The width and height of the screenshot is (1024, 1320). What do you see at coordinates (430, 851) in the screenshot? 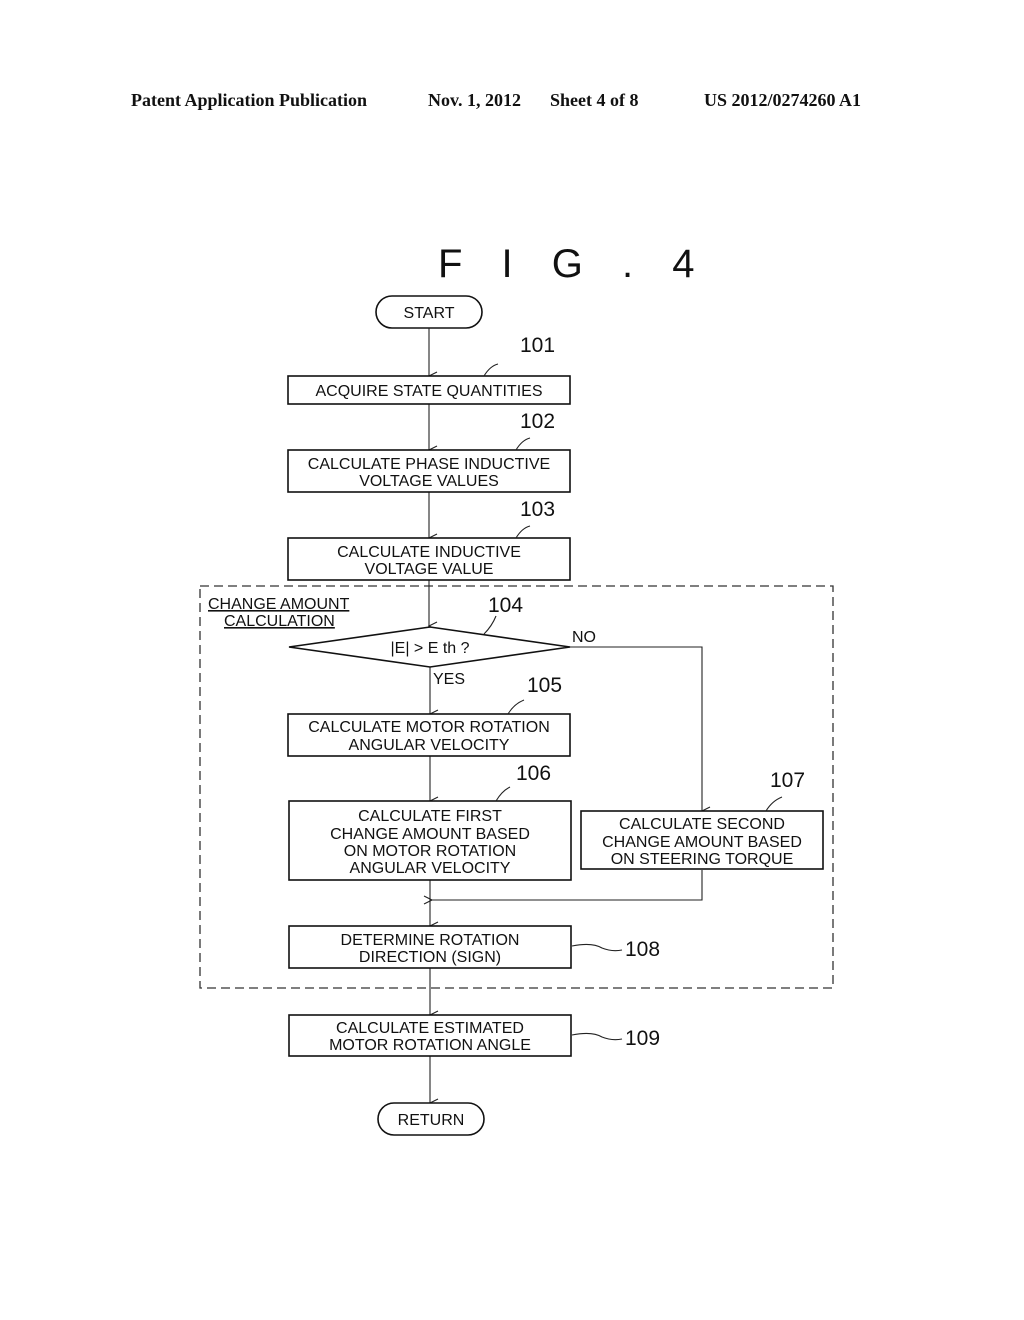
I see `step-106-text-3: ON MOTOR ROTATION` at bounding box center [430, 851].